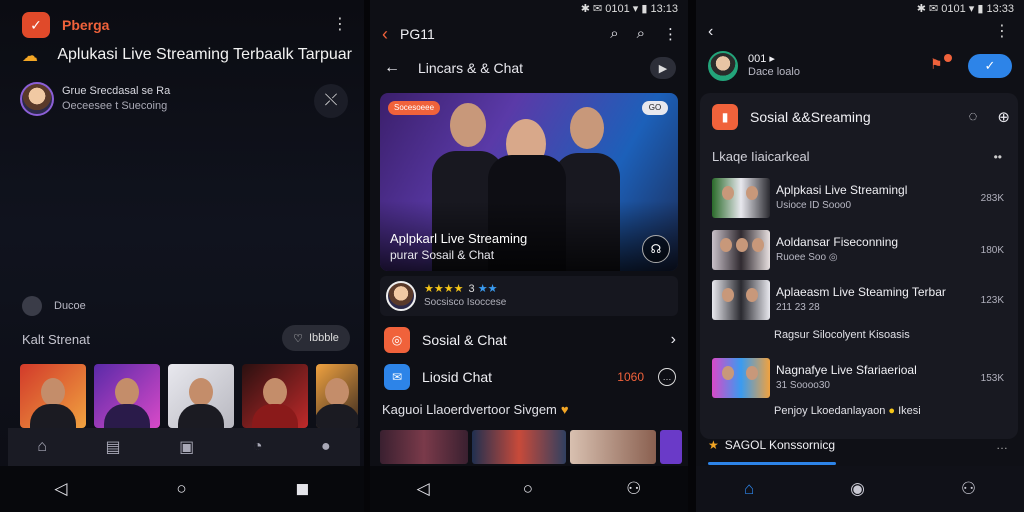 The width and height of the screenshot is (1024, 512). Describe the element at coordinates (761, 156) in the screenshot. I see `section-title: Lkaqe Iiaicarkeal` at that location.